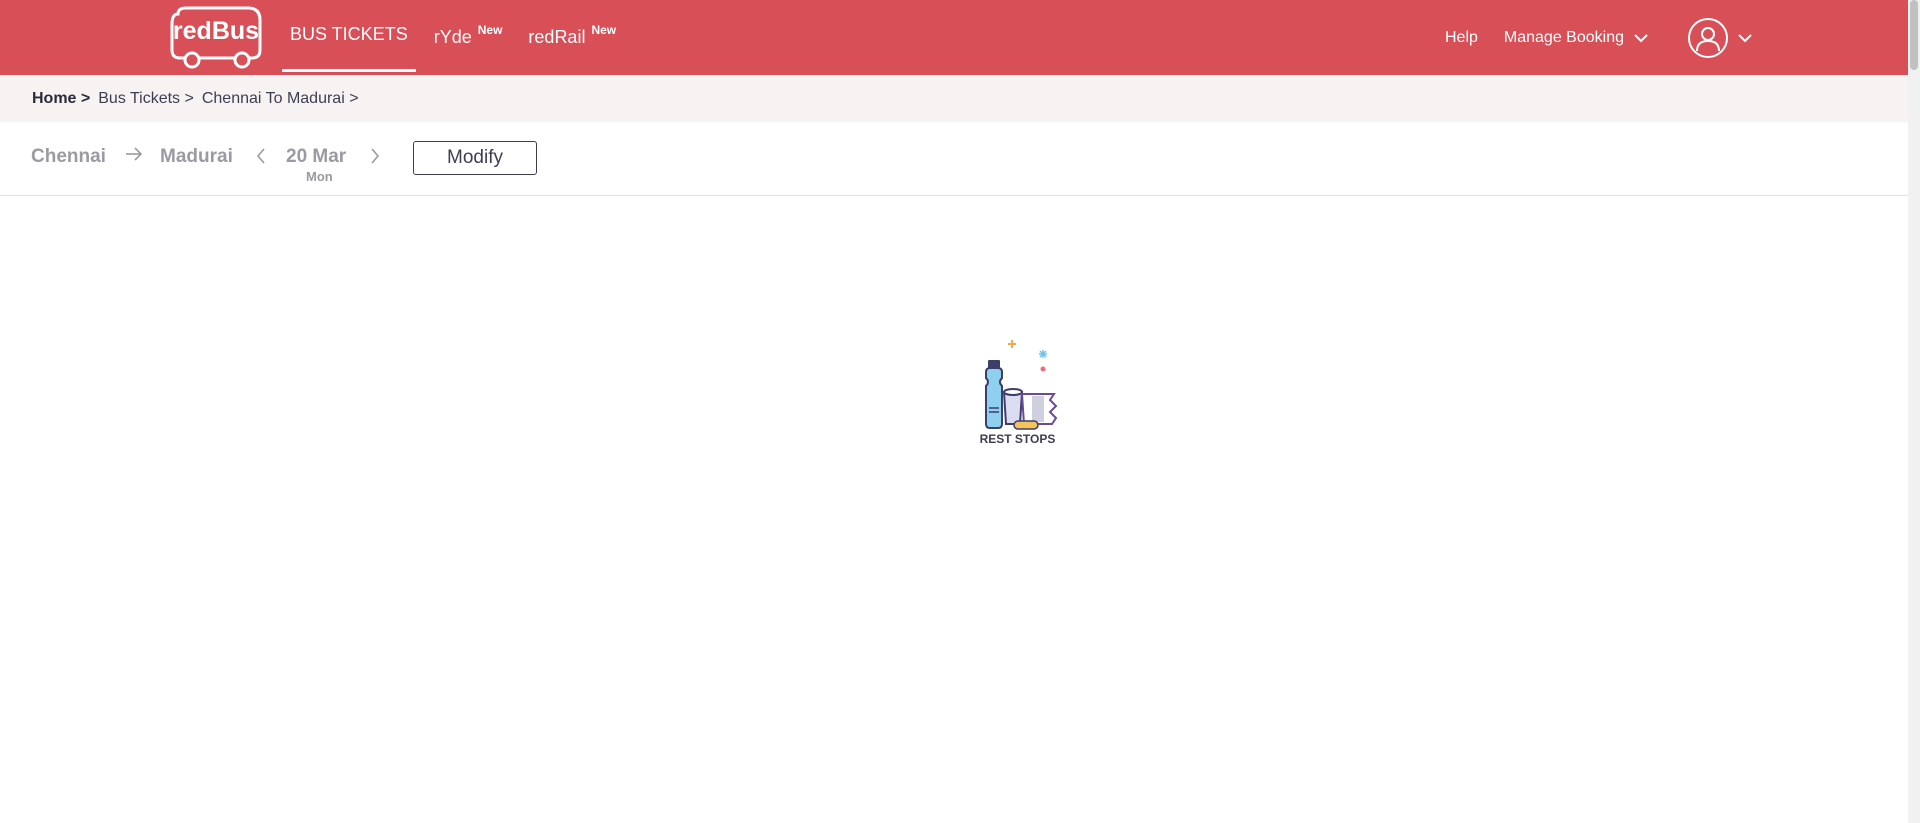 Image resolution: width=1920 pixels, height=823 pixels. I want to click on help-link: Help, so click(1461, 38).